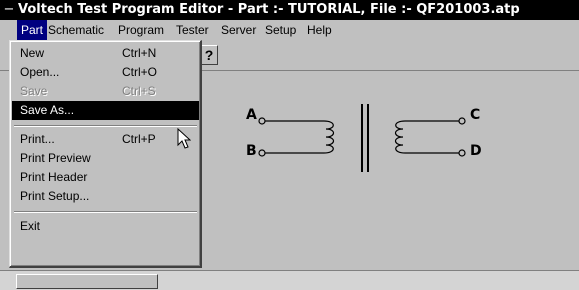 The height and width of the screenshot is (290, 579). I want to click on menu-item-shortcut: Ctrl+O, so click(140, 72).